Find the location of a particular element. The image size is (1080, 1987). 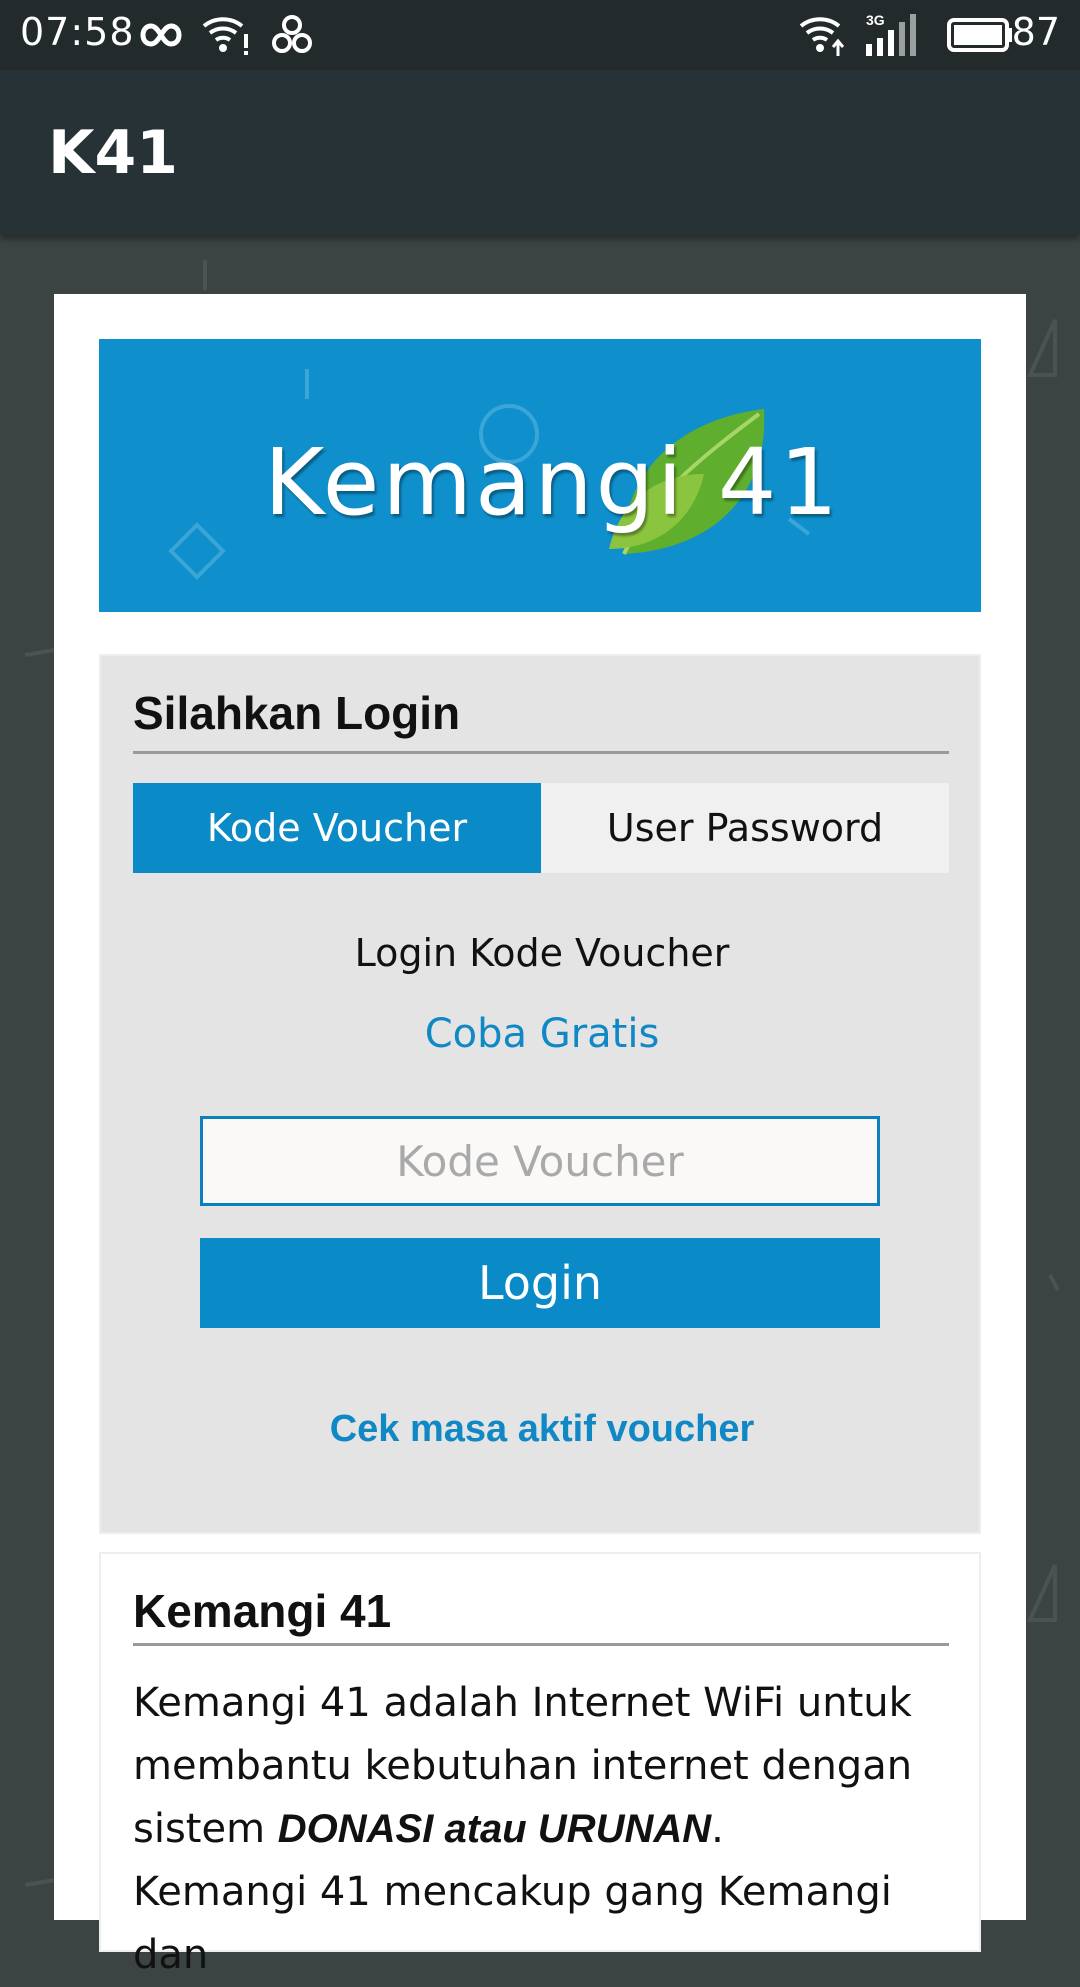

battery-icon is located at coordinates (979, 35).